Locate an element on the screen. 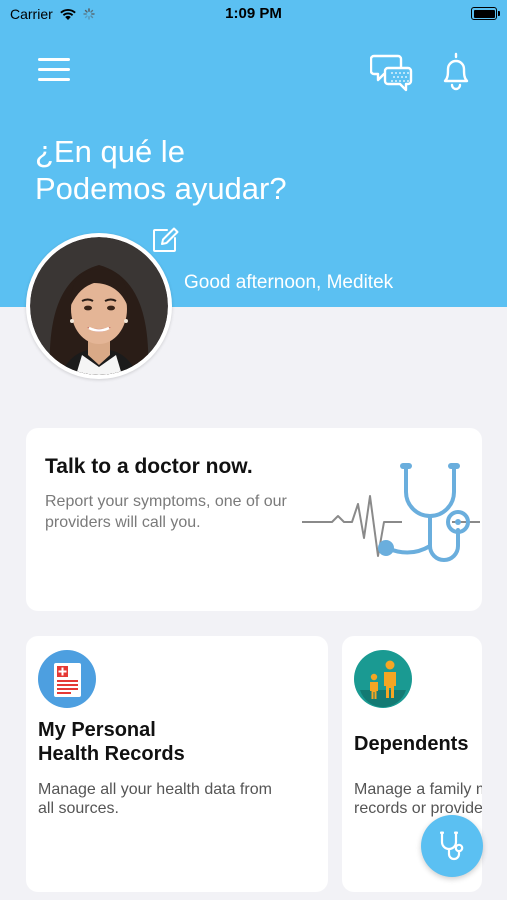 The image size is (507, 900). phr-title-line-2: Health Records is located at coordinates (111, 754).